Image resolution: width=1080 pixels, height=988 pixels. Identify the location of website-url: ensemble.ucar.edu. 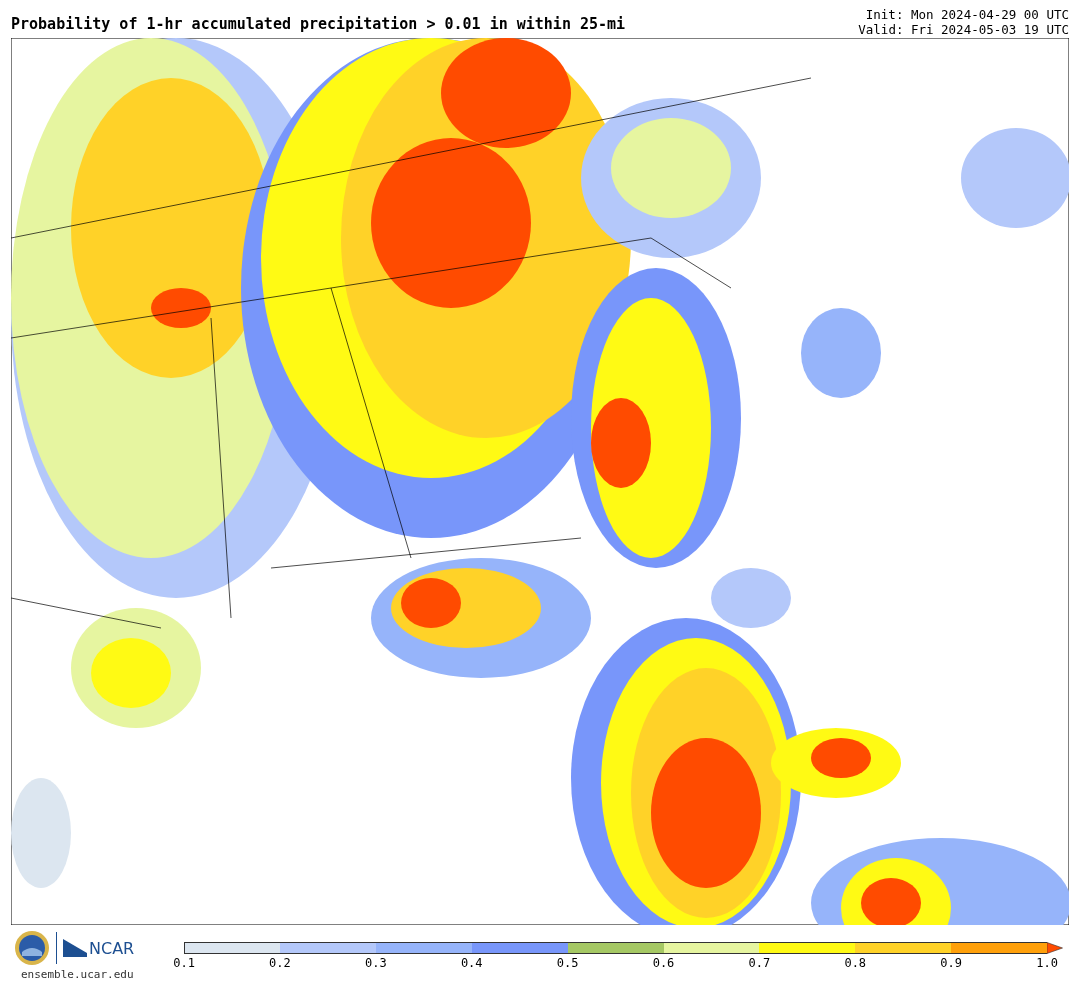
(77, 974).